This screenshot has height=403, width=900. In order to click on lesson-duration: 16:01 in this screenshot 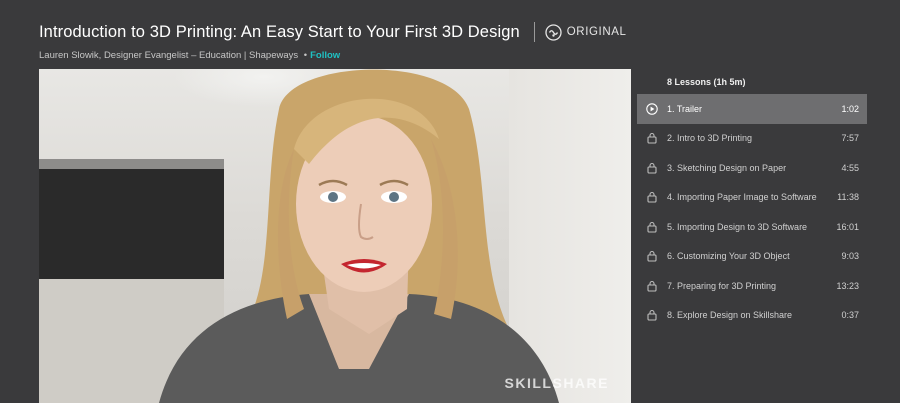, I will do `click(847, 226)`.